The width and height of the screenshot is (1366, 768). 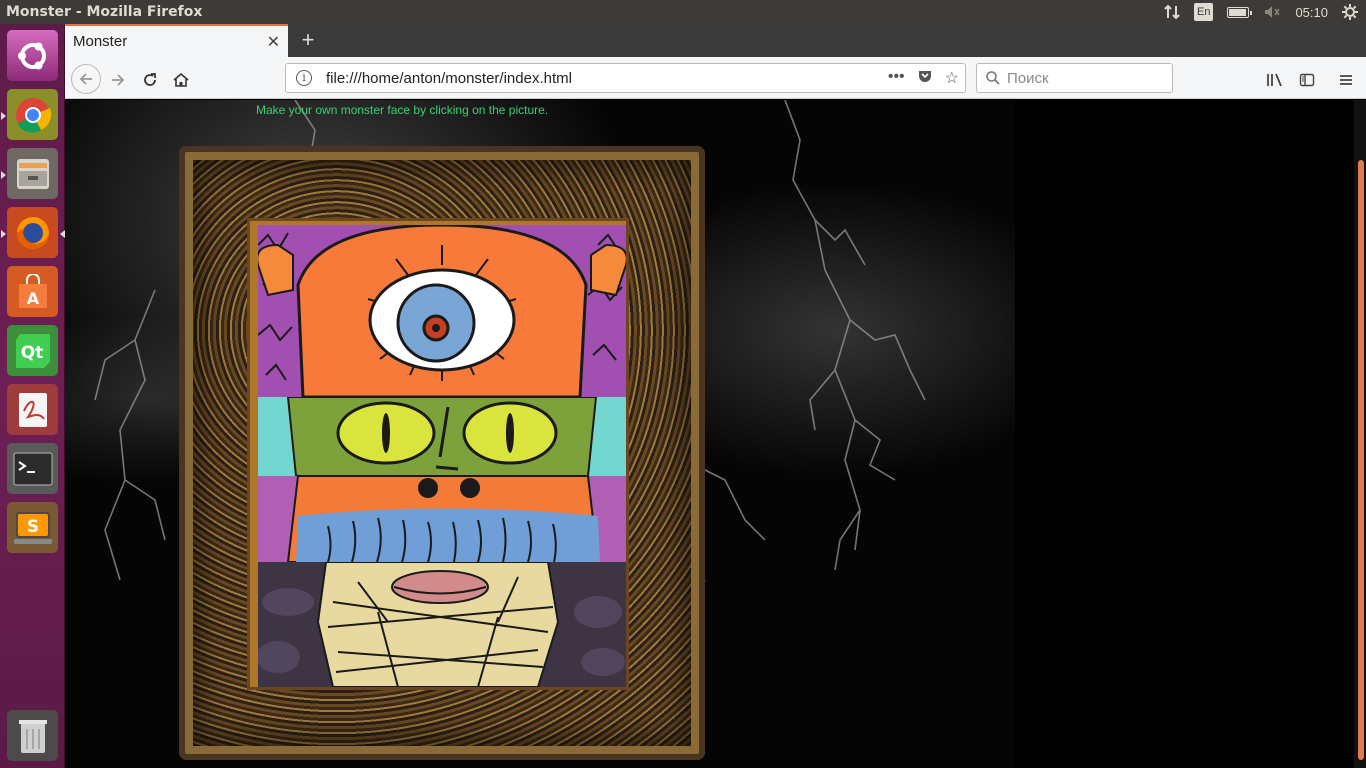 I want to click on forward-arrow-icon, so click(x=118, y=80).